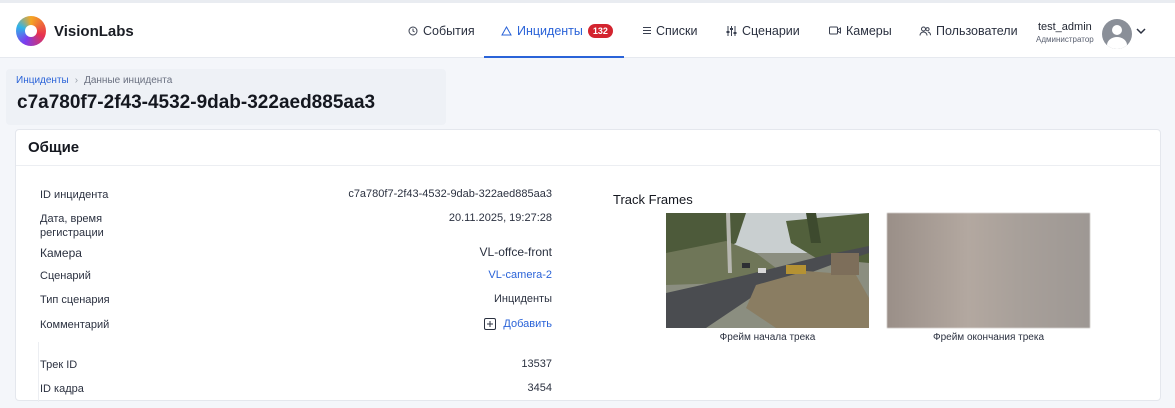 The width and height of the screenshot is (1175, 408). What do you see at coordinates (600, 30) in the screenshot?
I see `incidents-count-badge: 132` at bounding box center [600, 30].